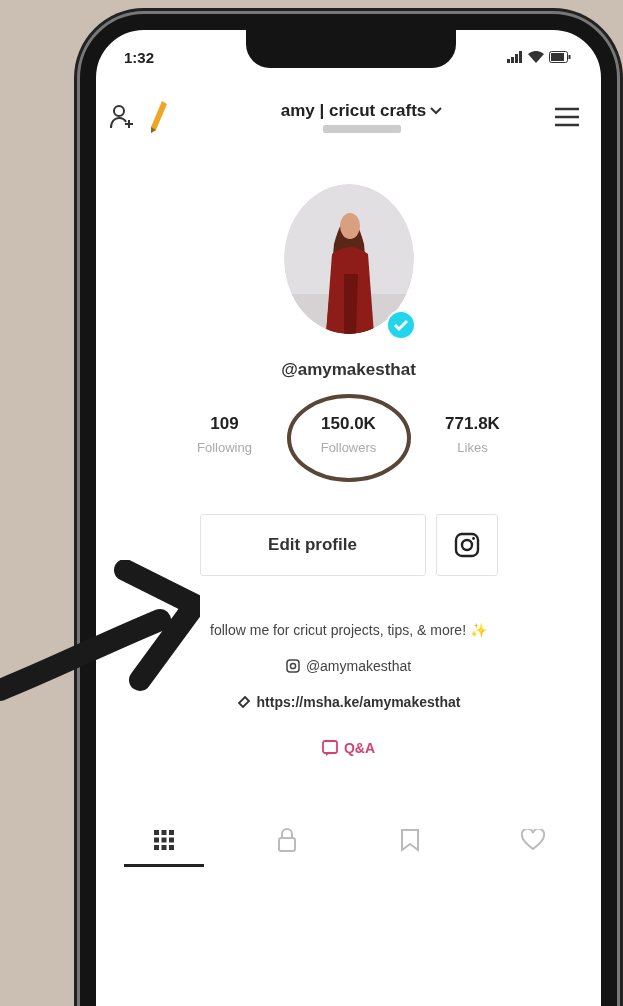 The width and height of the screenshot is (623, 1006). What do you see at coordinates (436, 111) in the screenshot?
I see `chevron-down-icon` at bounding box center [436, 111].